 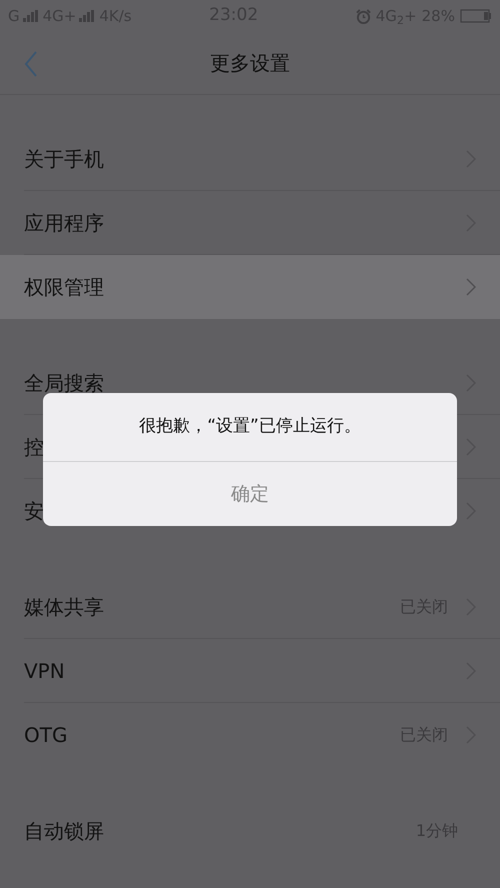 I want to click on confirm-button: 确定, so click(x=250, y=494).